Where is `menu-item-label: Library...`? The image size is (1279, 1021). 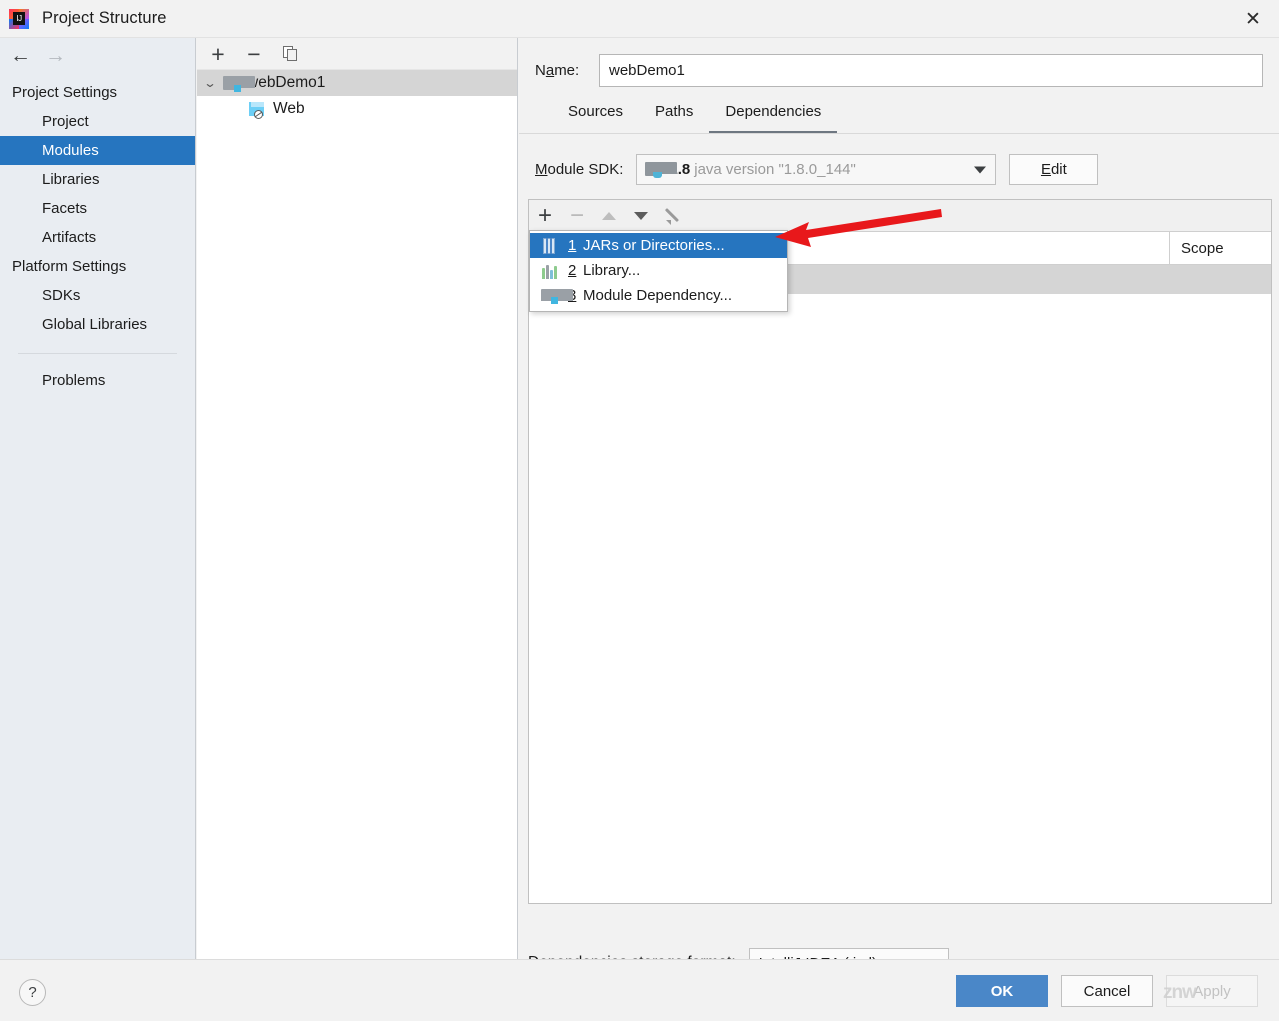
menu-item-label: Library... is located at coordinates (612, 270).